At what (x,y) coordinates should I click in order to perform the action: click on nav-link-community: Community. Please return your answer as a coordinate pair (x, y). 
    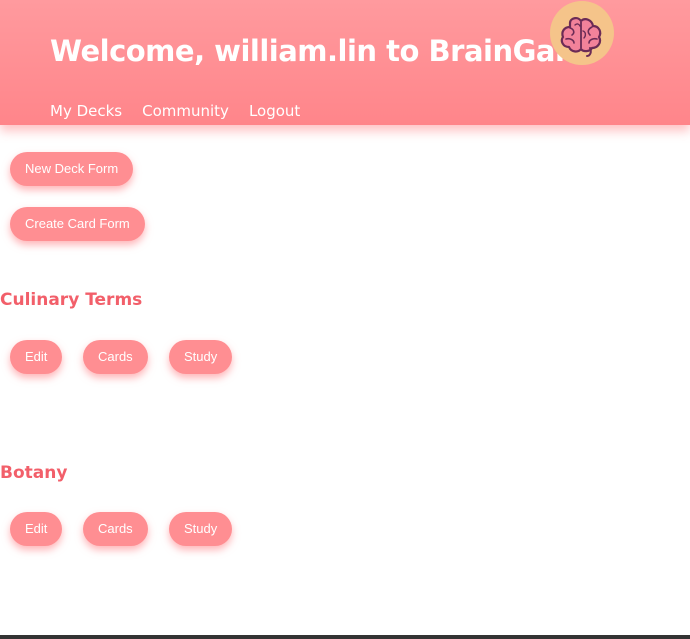
    Looking at the image, I should click on (185, 111).